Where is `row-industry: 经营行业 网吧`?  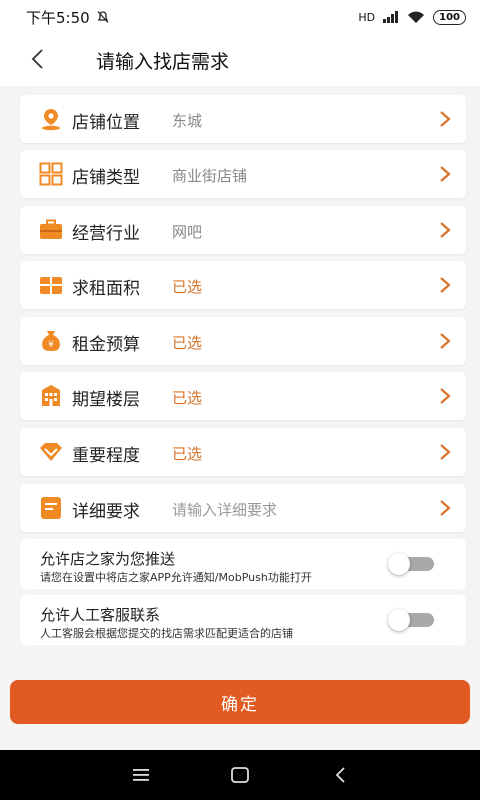 row-industry: 经营行业 网吧 is located at coordinates (243, 230).